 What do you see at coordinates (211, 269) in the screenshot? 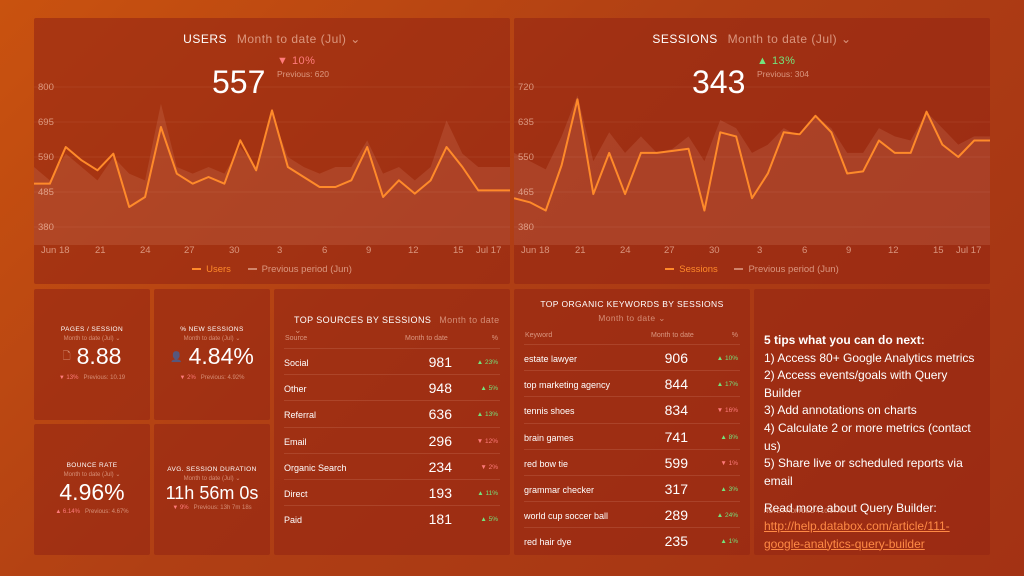
I see `legend-current: Users` at bounding box center [211, 269].